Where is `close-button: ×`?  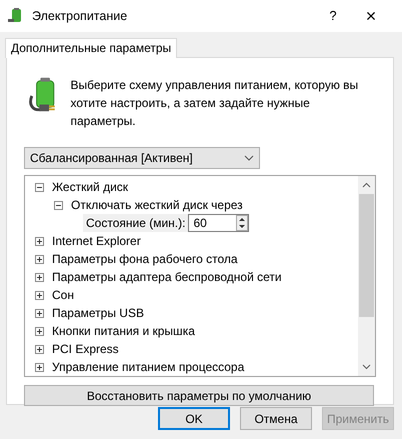
close-button: × is located at coordinates (371, 16).